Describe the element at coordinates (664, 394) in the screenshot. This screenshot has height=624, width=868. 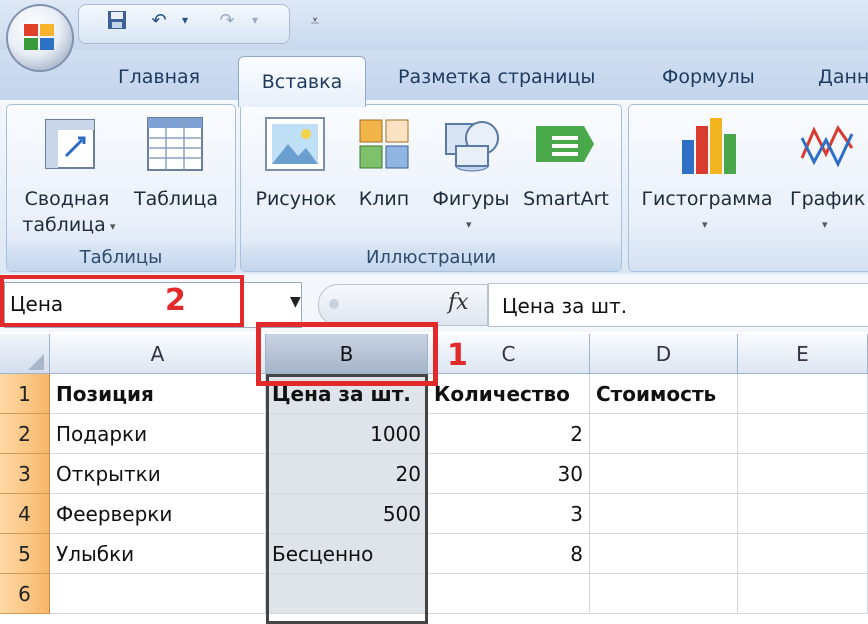
I see `cell-d-1: Стоимость` at that location.